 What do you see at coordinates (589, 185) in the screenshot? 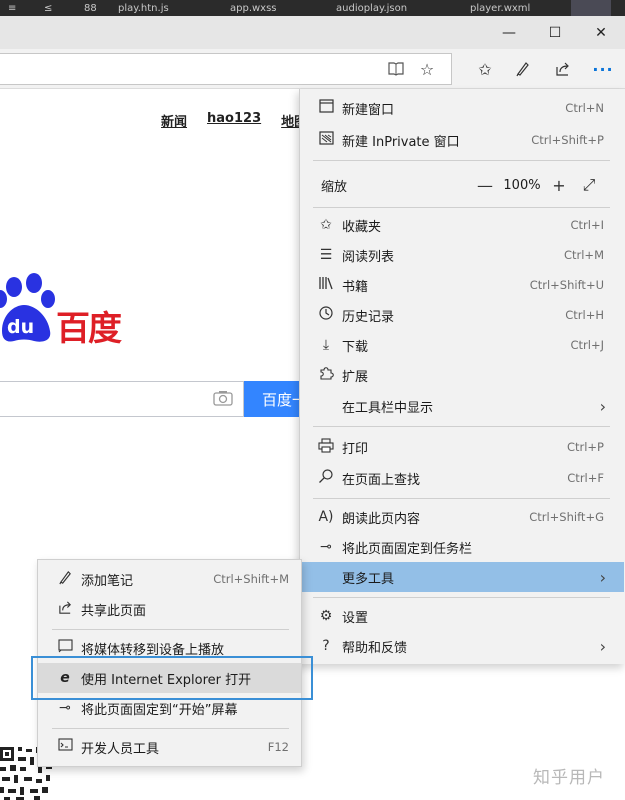
I see `fullscreen-button: ⤢` at bounding box center [589, 185].